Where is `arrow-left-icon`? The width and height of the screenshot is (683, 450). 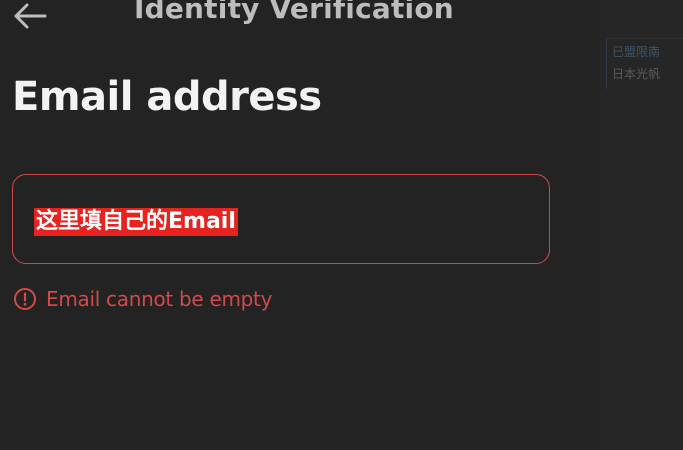 arrow-left-icon is located at coordinates (30, 16).